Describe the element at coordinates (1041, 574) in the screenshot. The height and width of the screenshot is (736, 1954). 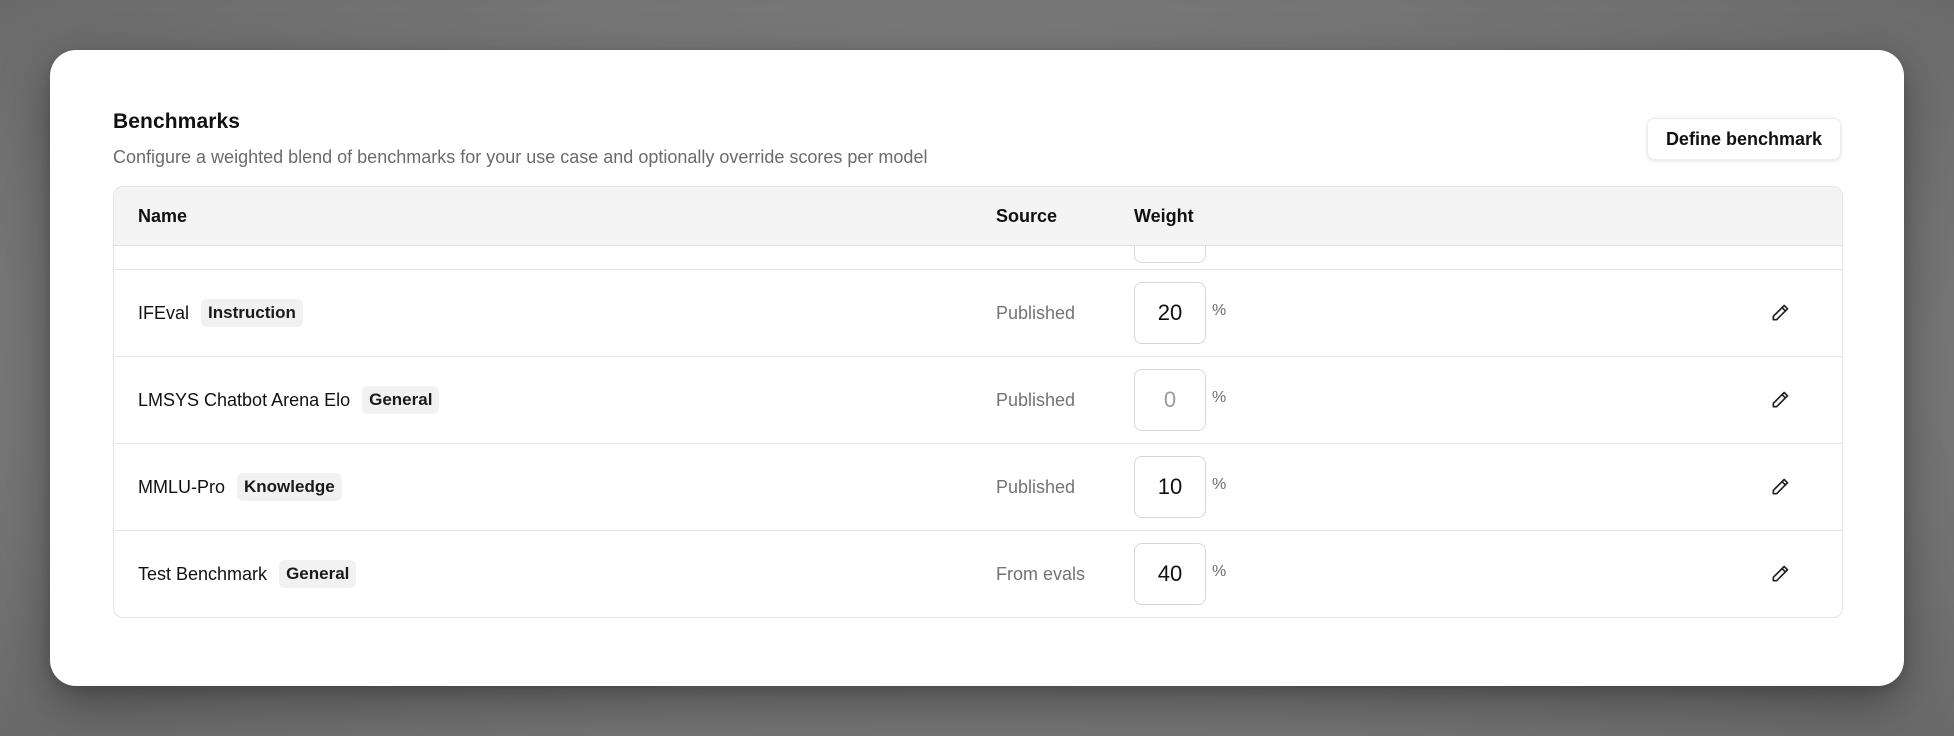
I see `benchmark-source: From evals` at that location.